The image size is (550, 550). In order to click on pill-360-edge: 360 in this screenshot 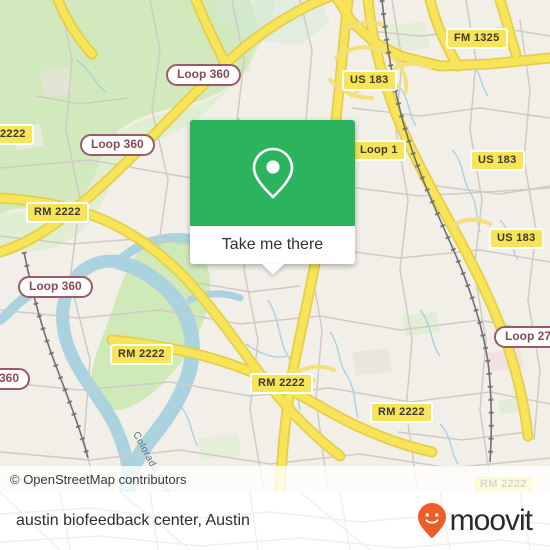, I will do `click(15, 379)`.